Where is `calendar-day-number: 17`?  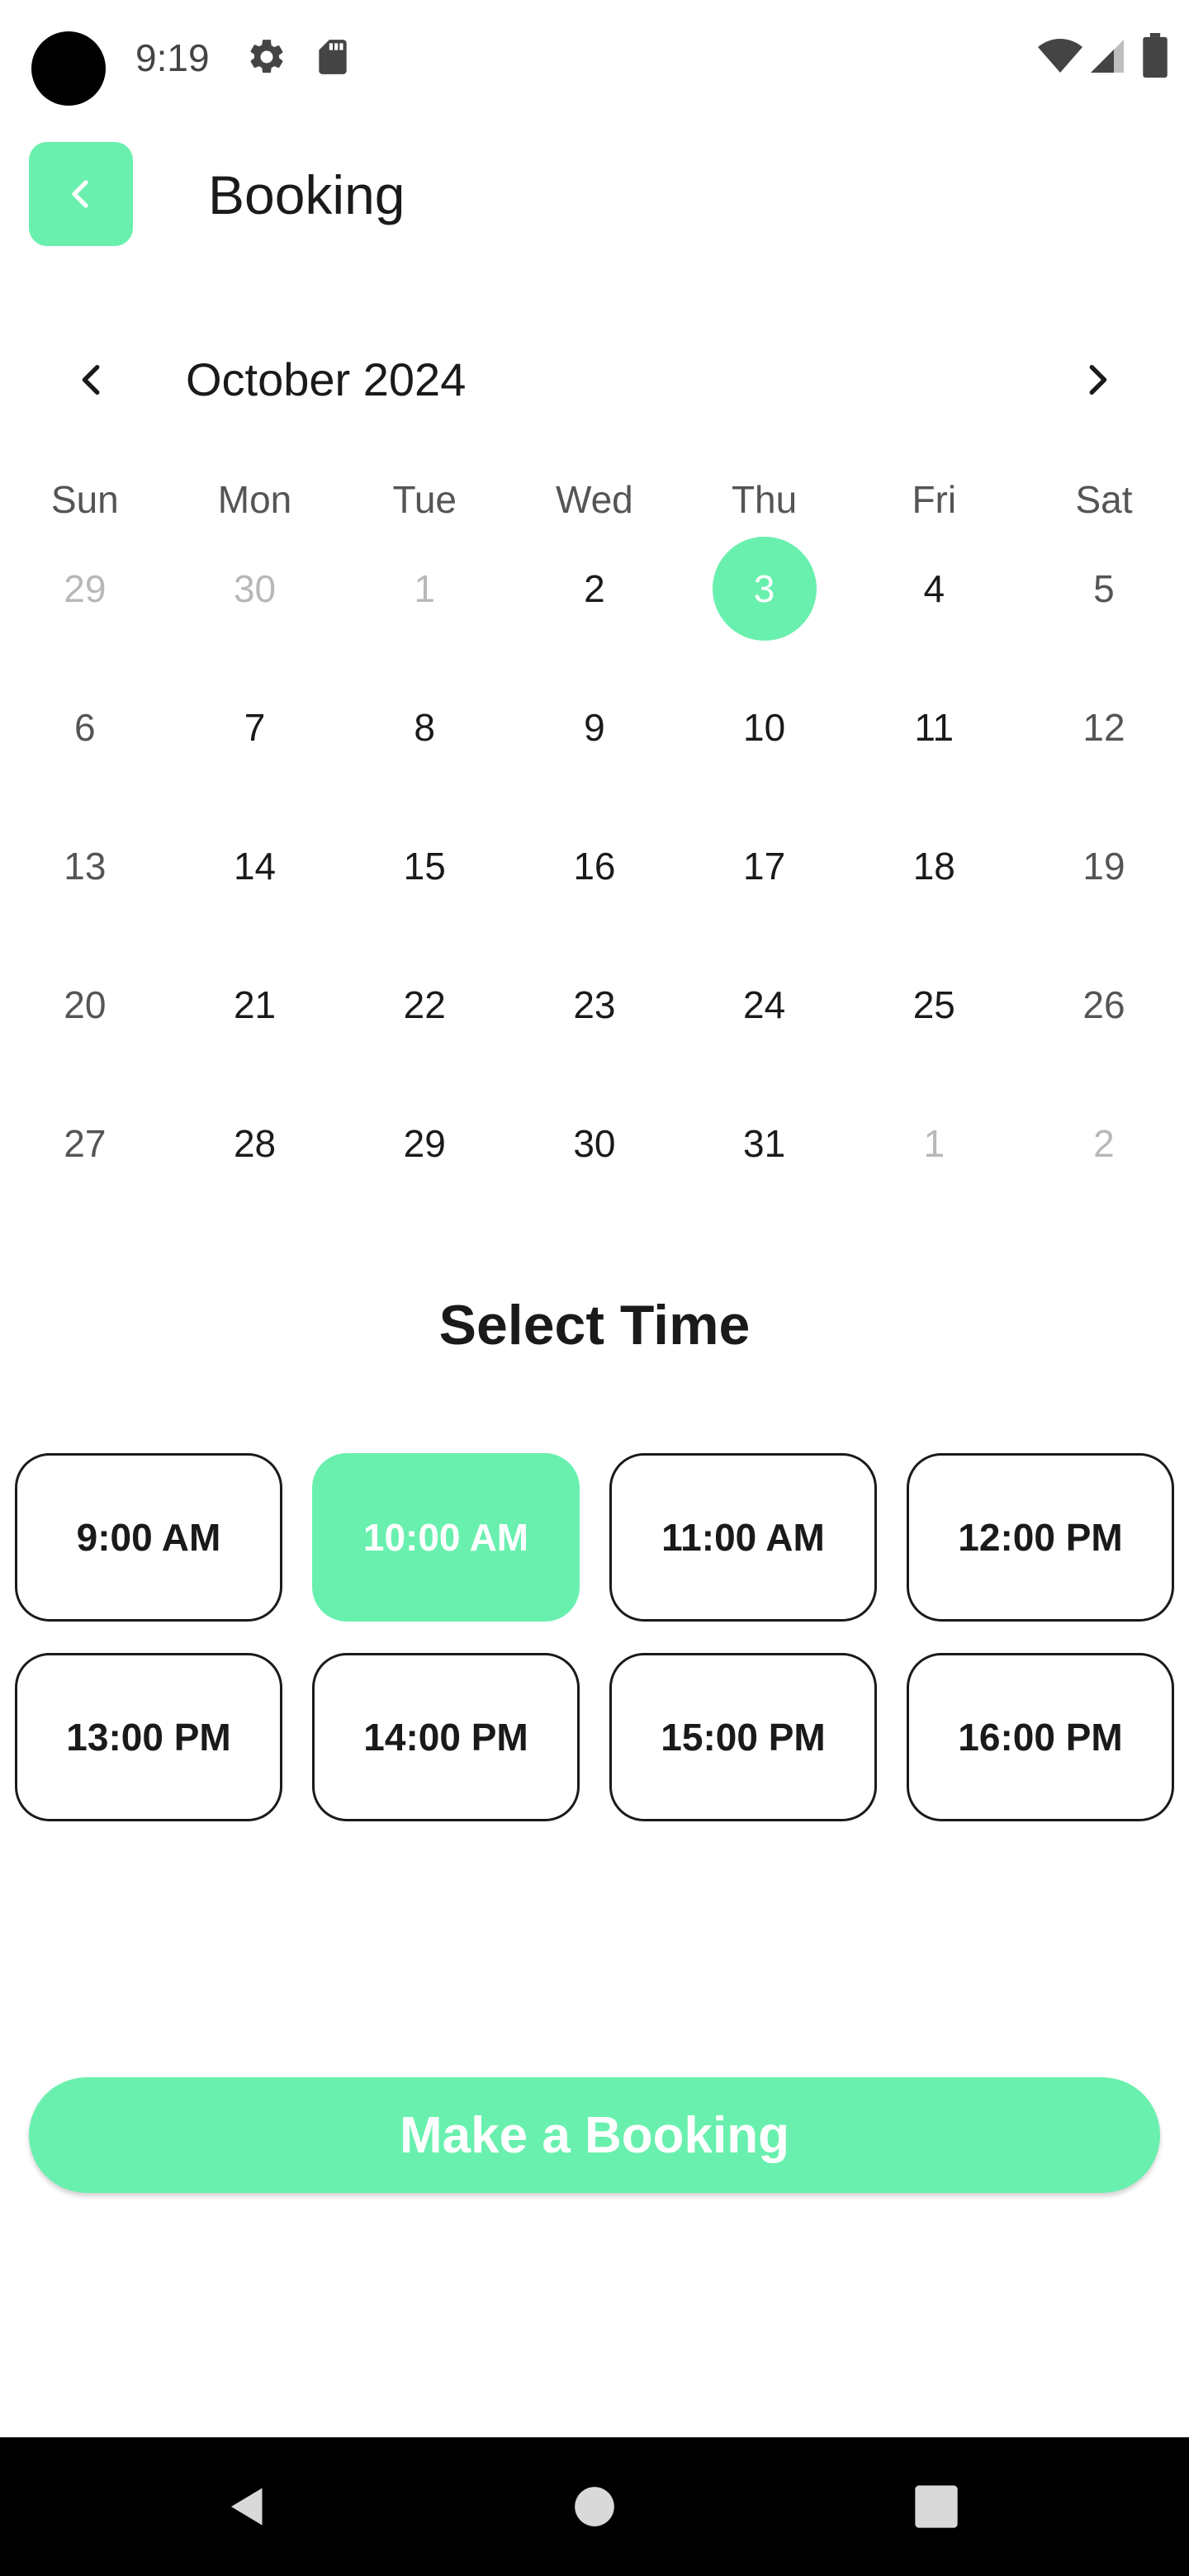
calendar-day-number: 17 is located at coordinates (764, 866).